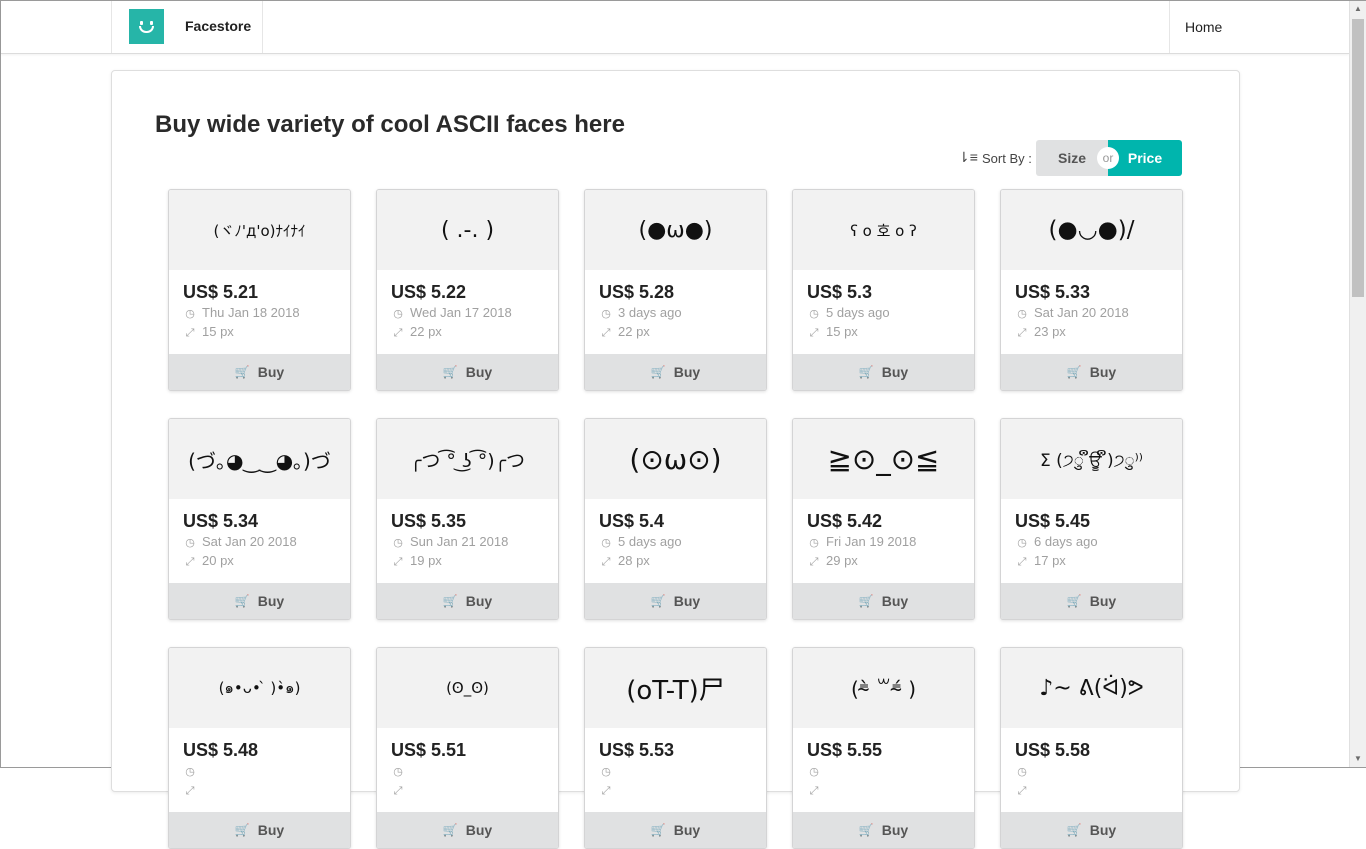  What do you see at coordinates (1145, 158) in the screenshot?
I see `sort-price-button: Price` at bounding box center [1145, 158].